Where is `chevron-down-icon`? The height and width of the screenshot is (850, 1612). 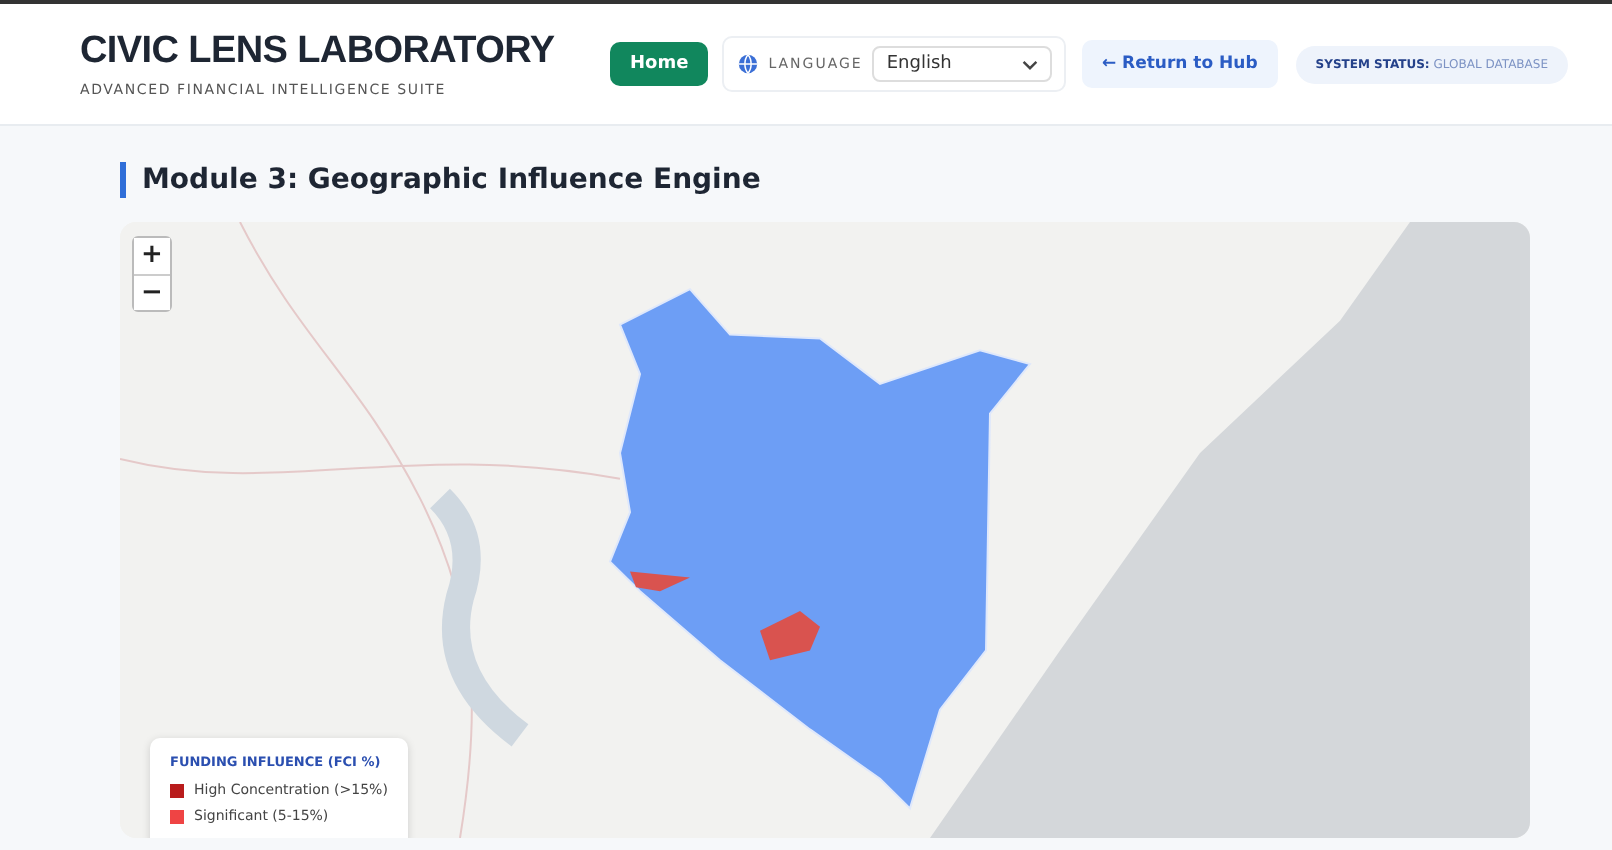
chevron-down-icon is located at coordinates (1030, 64).